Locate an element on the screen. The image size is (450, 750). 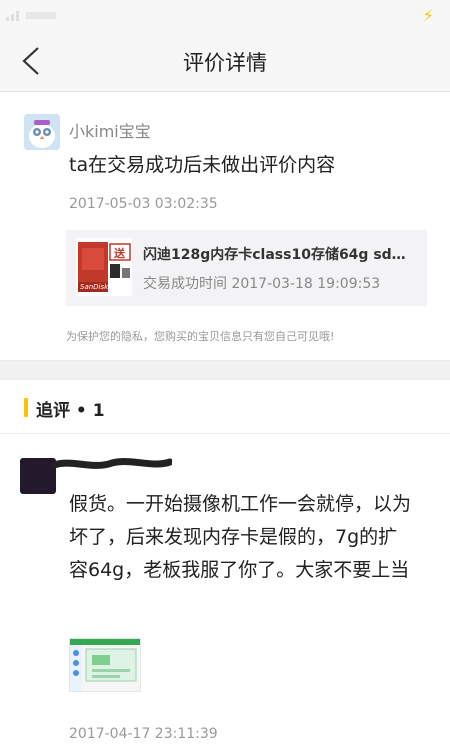
product-thumbnail: 送 SanDisk is located at coordinates (104, 267).